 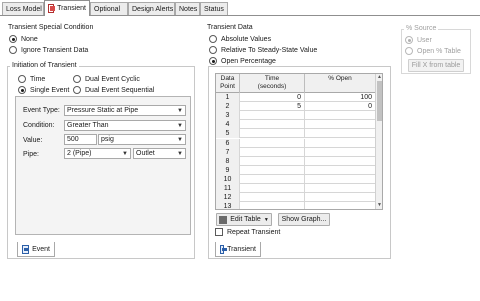 I want to click on radio-time: Time, so click(x=31, y=79).